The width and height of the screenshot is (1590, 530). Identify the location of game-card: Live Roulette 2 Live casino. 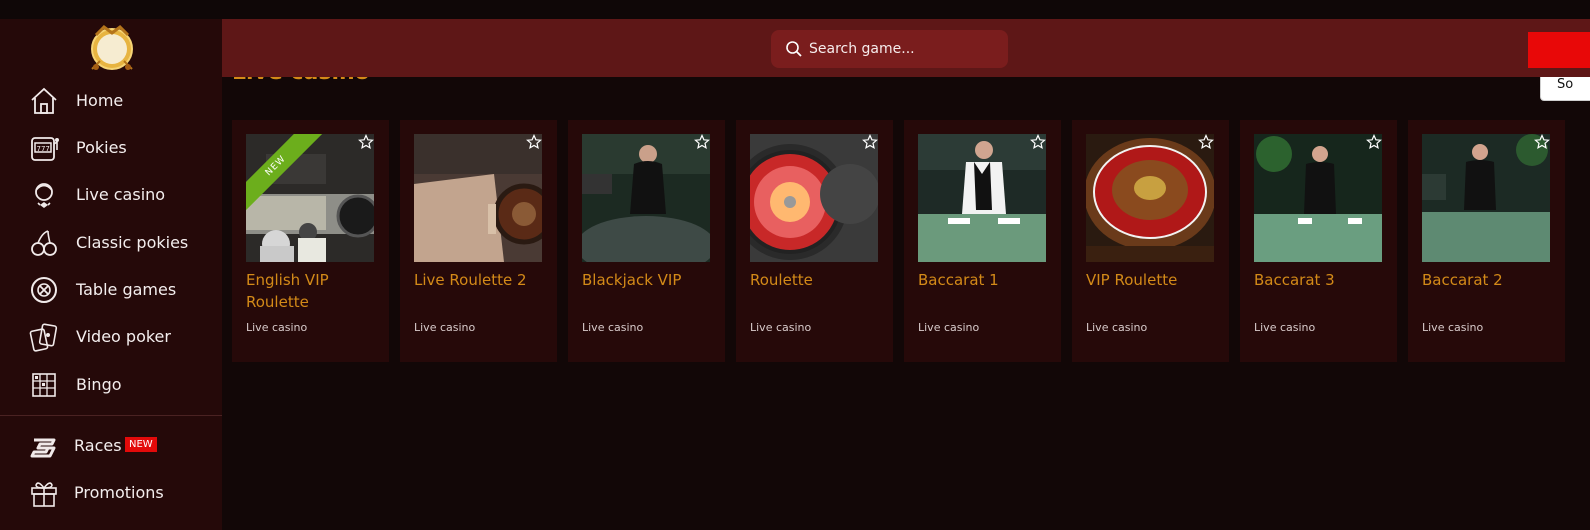
(478, 241).